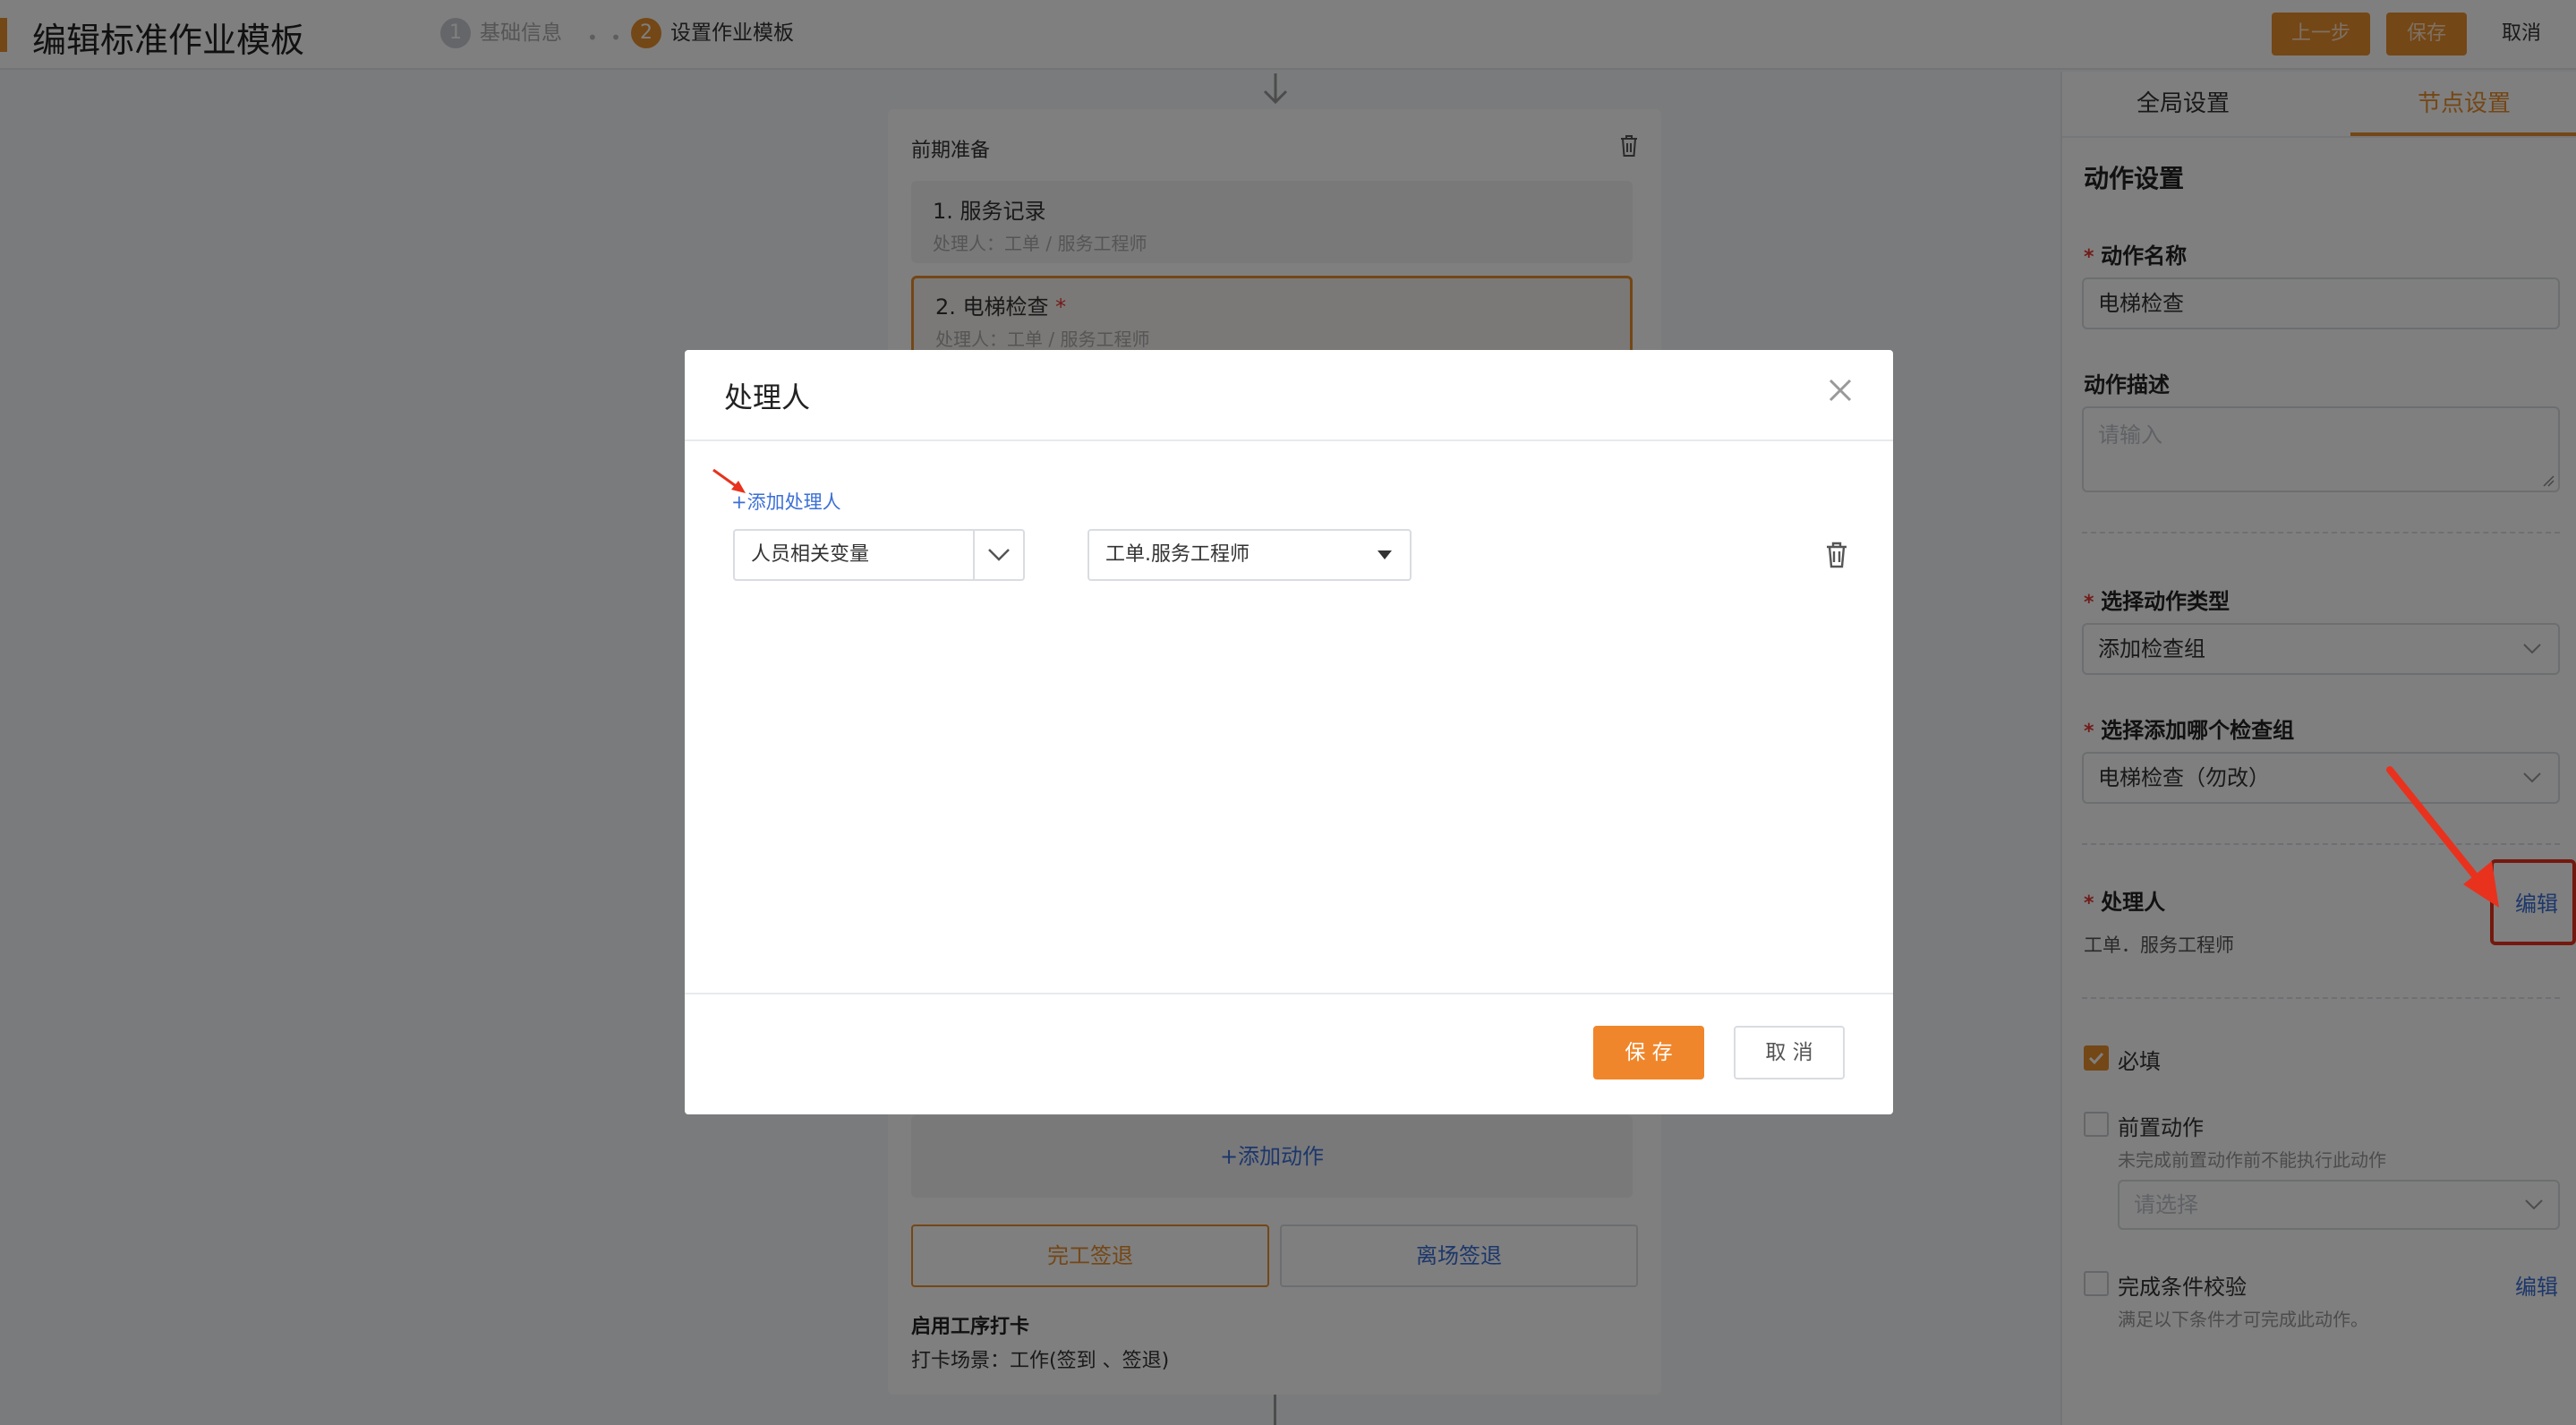 This screenshot has width=2576, height=1425. What do you see at coordinates (2442, 837) in the screenshot?
I see `annotation-arrow-icon` at bounding box center [2442, 837].